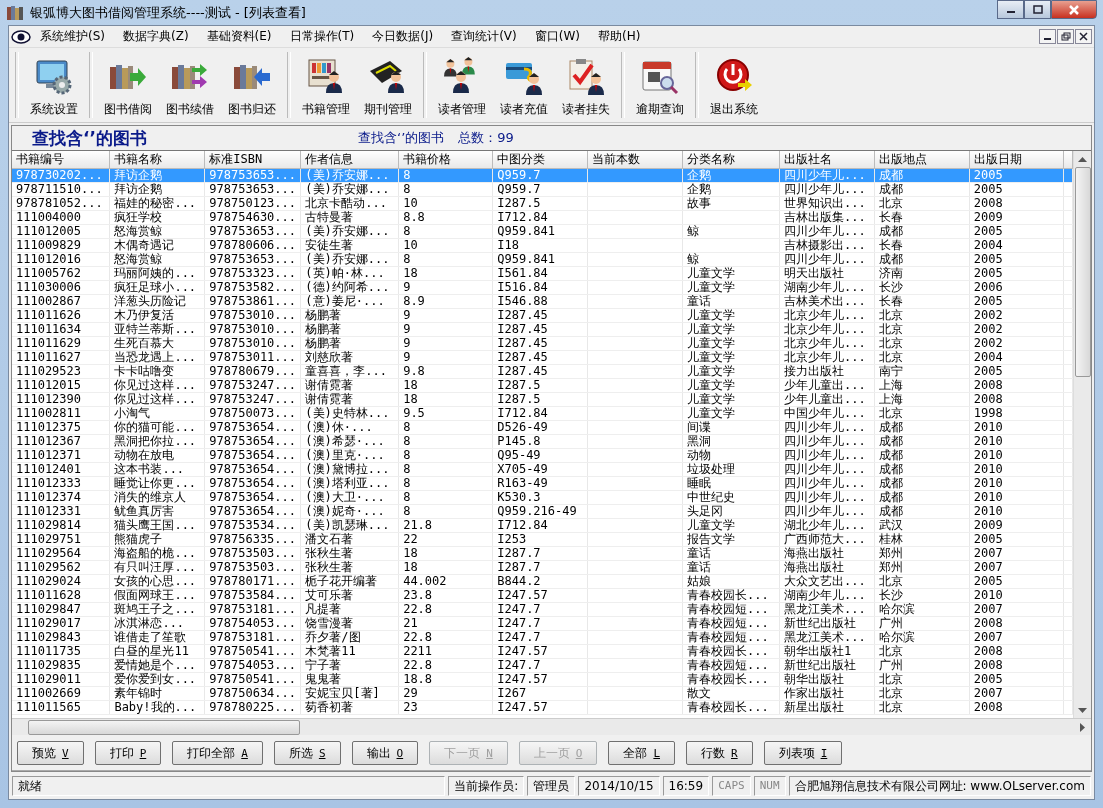  Describe the element at coordinates (542, 665) in the screenshot. I see `table-row: 111029835 爱情她是个... 978754053... 宁子著 22.8 I247.7 青春校园短... 新世纪出版社 广州 2008` at that location.